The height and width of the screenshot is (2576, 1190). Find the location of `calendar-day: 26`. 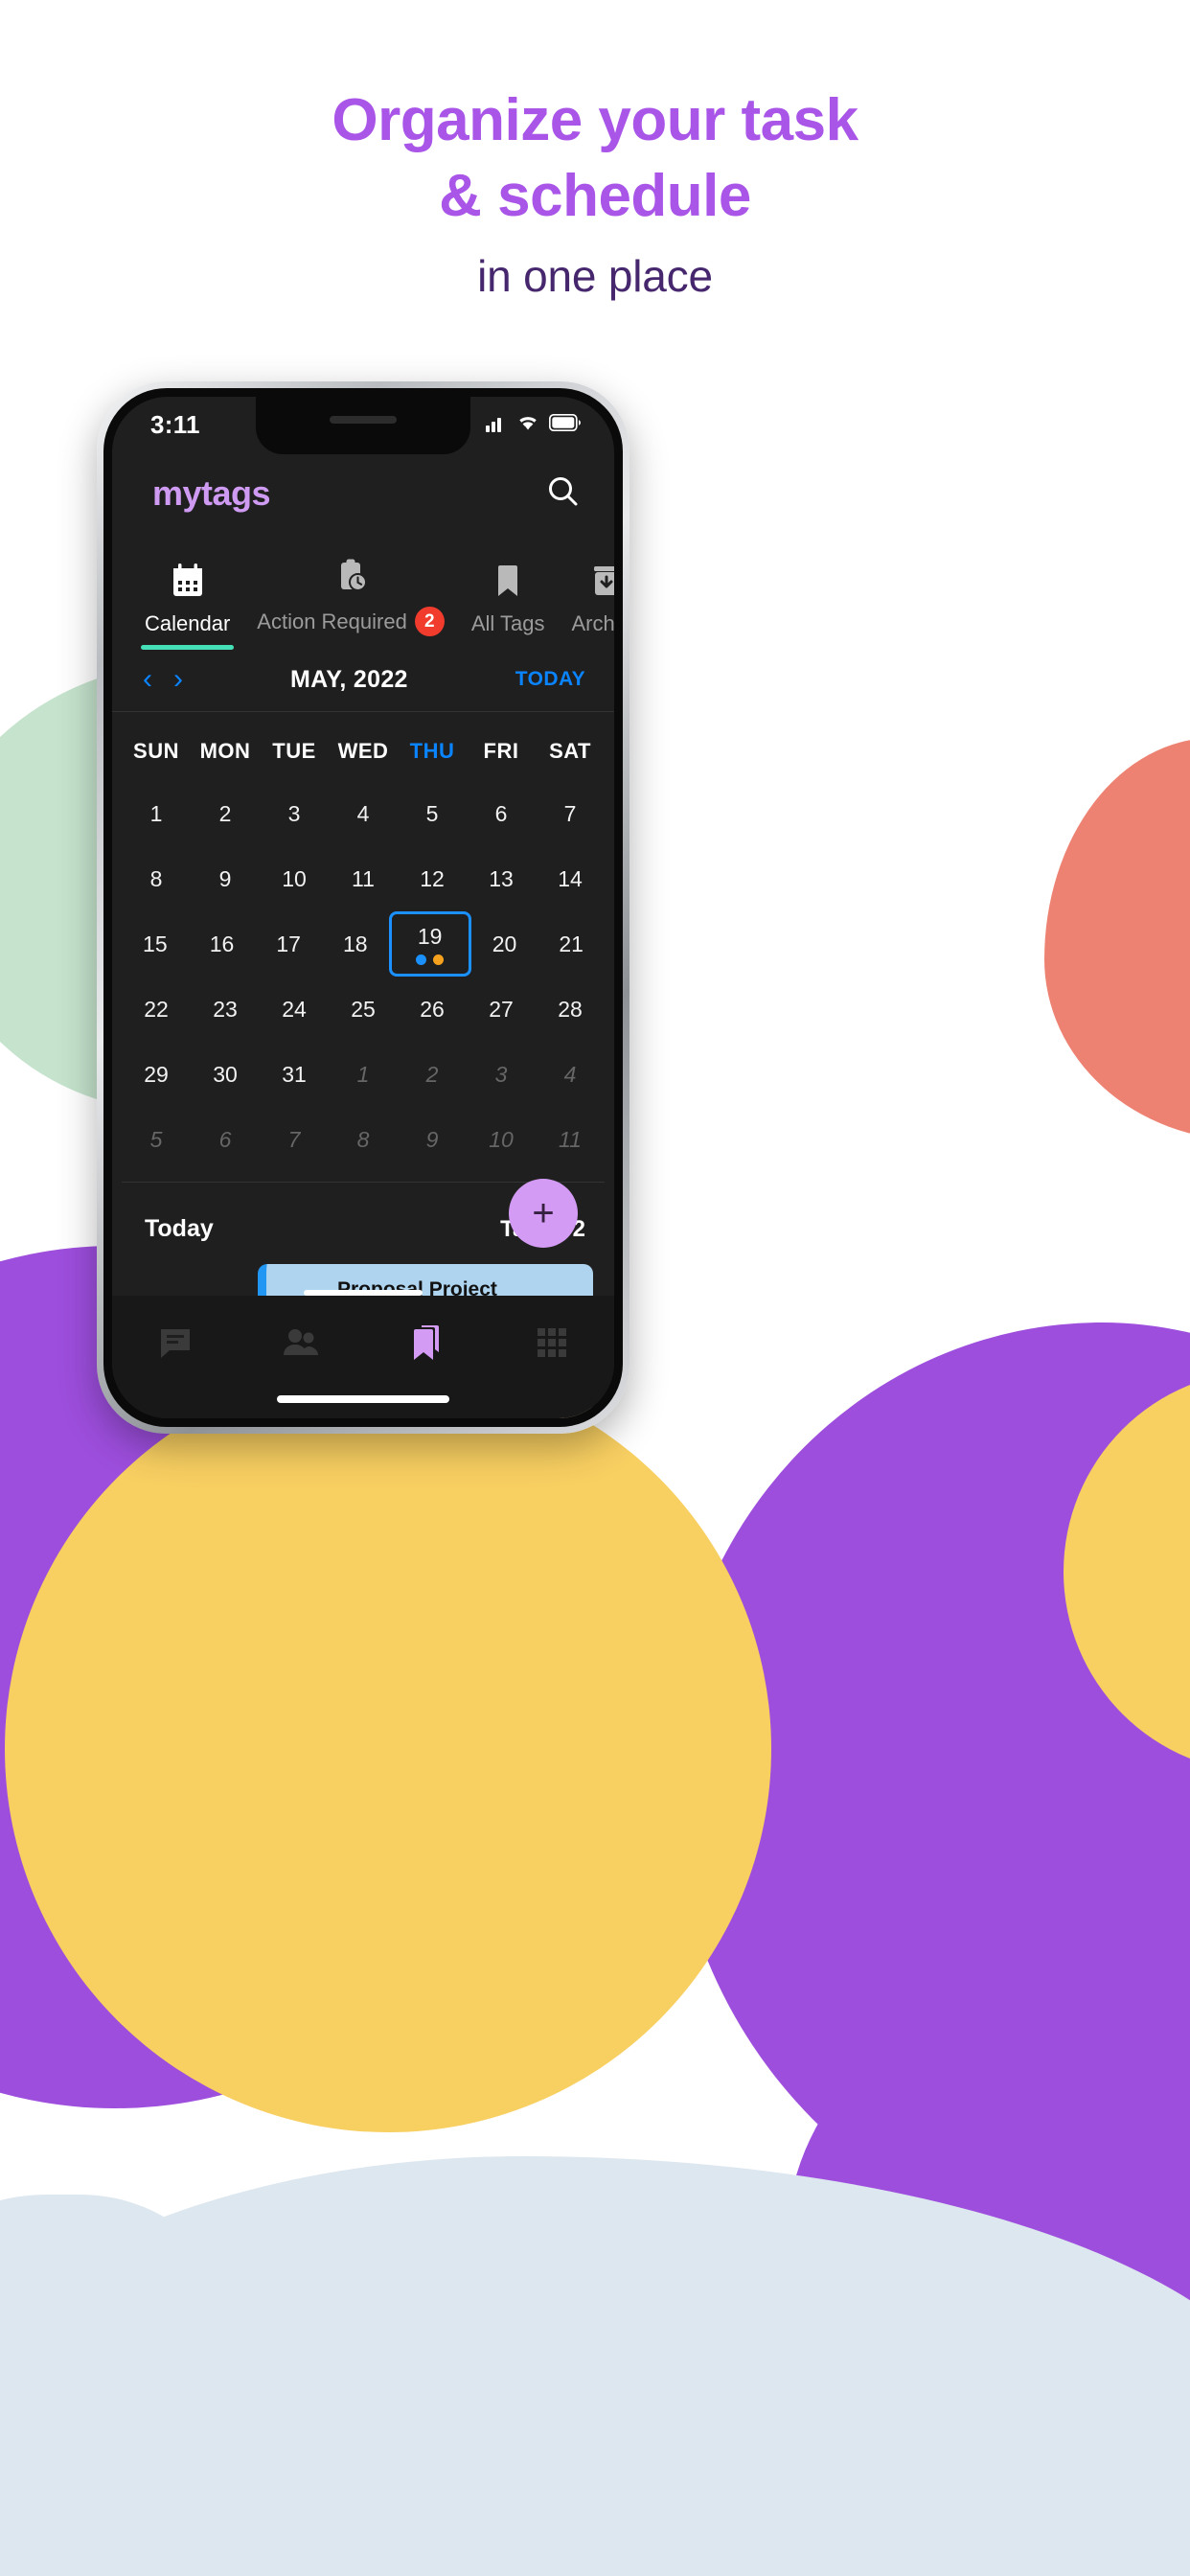

calendar-day: 26 is located at coordinates (433, 1009).